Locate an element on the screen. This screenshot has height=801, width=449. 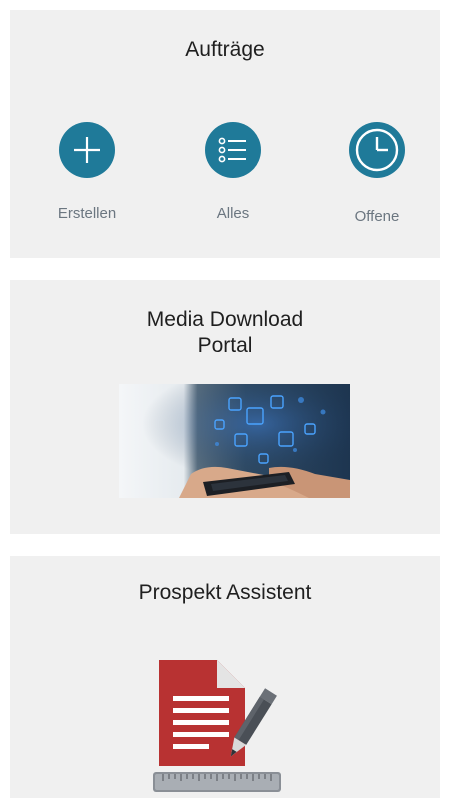
clock-icon is located at coordinates (377, 150).